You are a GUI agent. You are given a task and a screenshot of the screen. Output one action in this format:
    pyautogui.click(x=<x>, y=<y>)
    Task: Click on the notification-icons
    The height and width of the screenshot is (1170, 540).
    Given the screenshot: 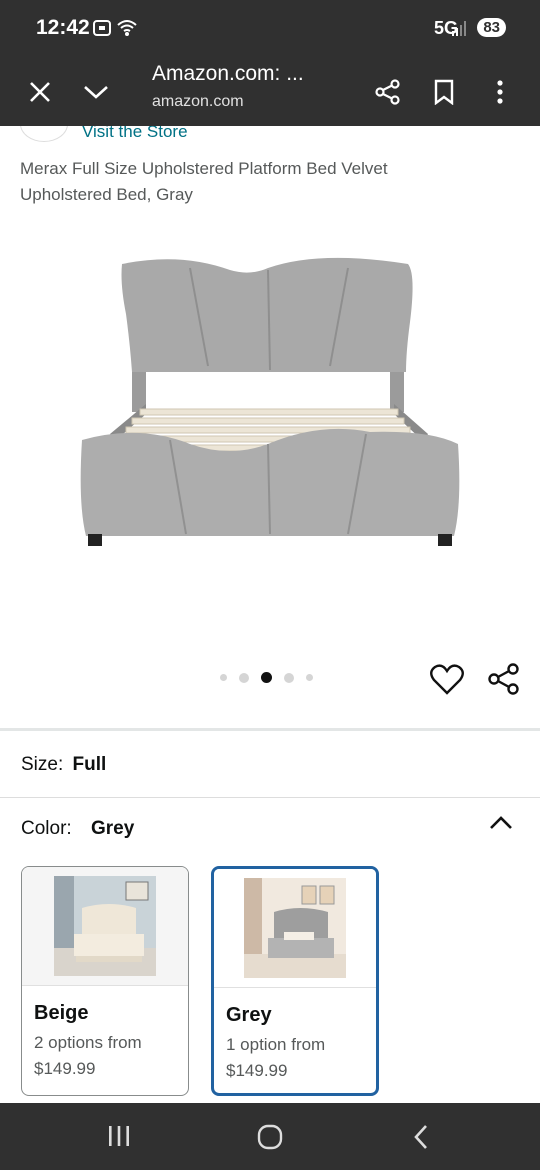 What is the action you would take?
    pyautogui.click(x=115, y=28)
    